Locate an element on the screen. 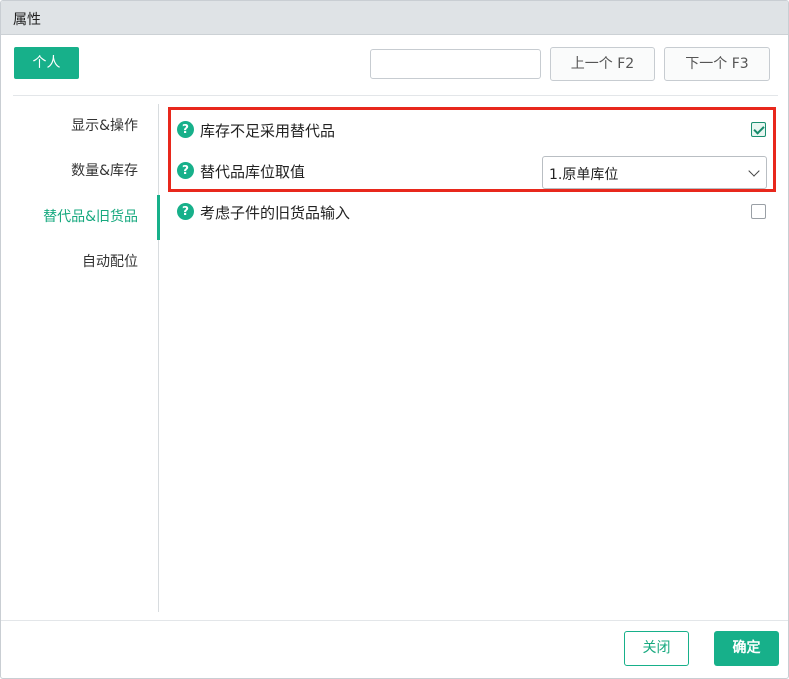  chevron-down-icon is located at coordinates (754, 171).